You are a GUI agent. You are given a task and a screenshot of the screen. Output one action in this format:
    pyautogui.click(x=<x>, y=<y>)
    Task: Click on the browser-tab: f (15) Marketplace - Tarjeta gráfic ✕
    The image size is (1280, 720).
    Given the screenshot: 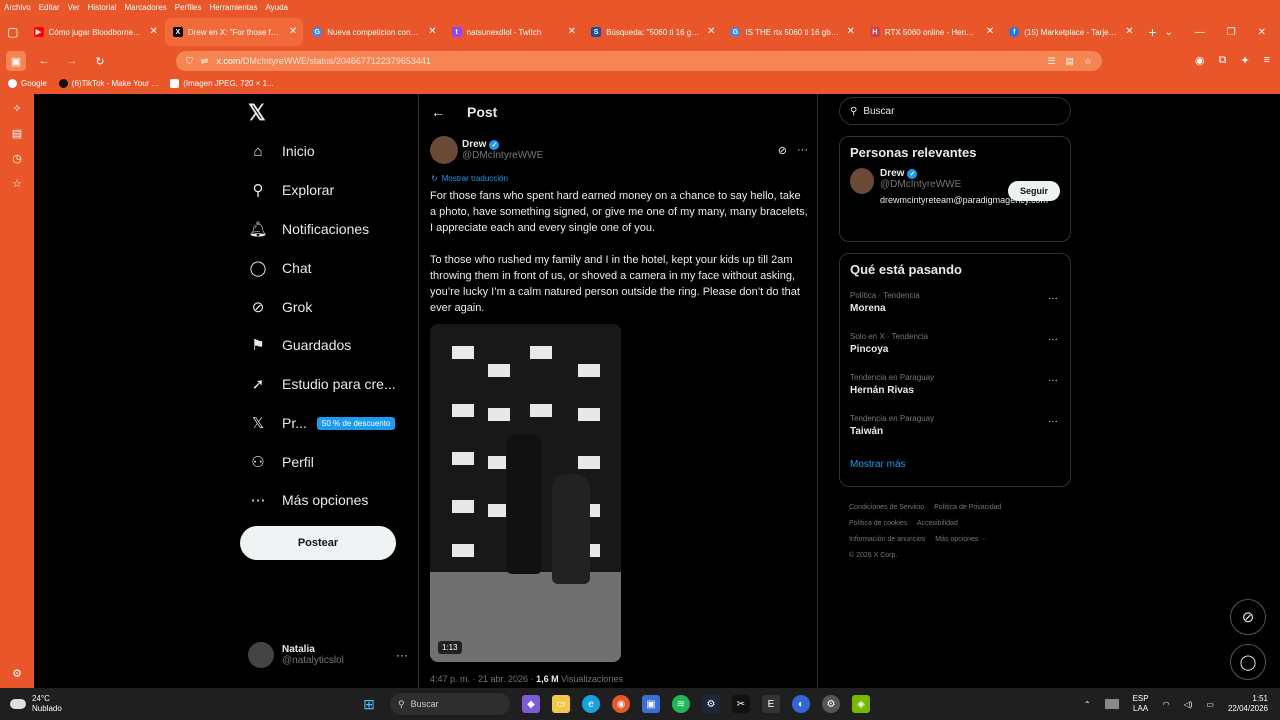 What is the action you would take?
    pyautogui.click(x=1070, y=32)
    